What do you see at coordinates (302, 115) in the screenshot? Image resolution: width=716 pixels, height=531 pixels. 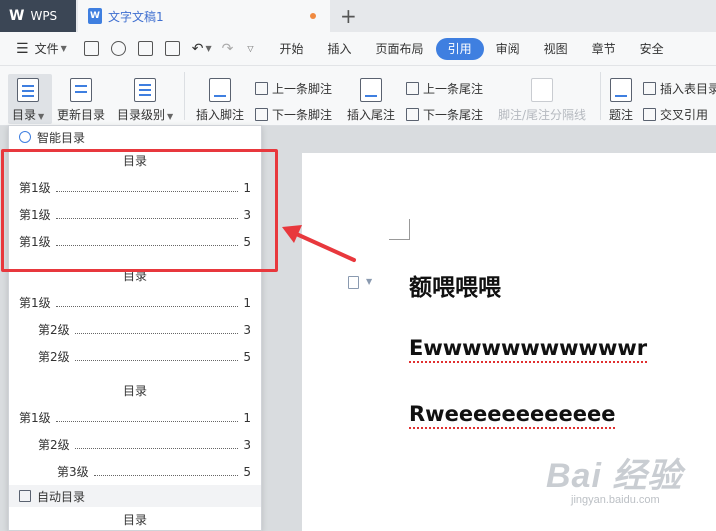 I see `next-footnote-label: 下一条脚注` at bounding box center [302, 115].